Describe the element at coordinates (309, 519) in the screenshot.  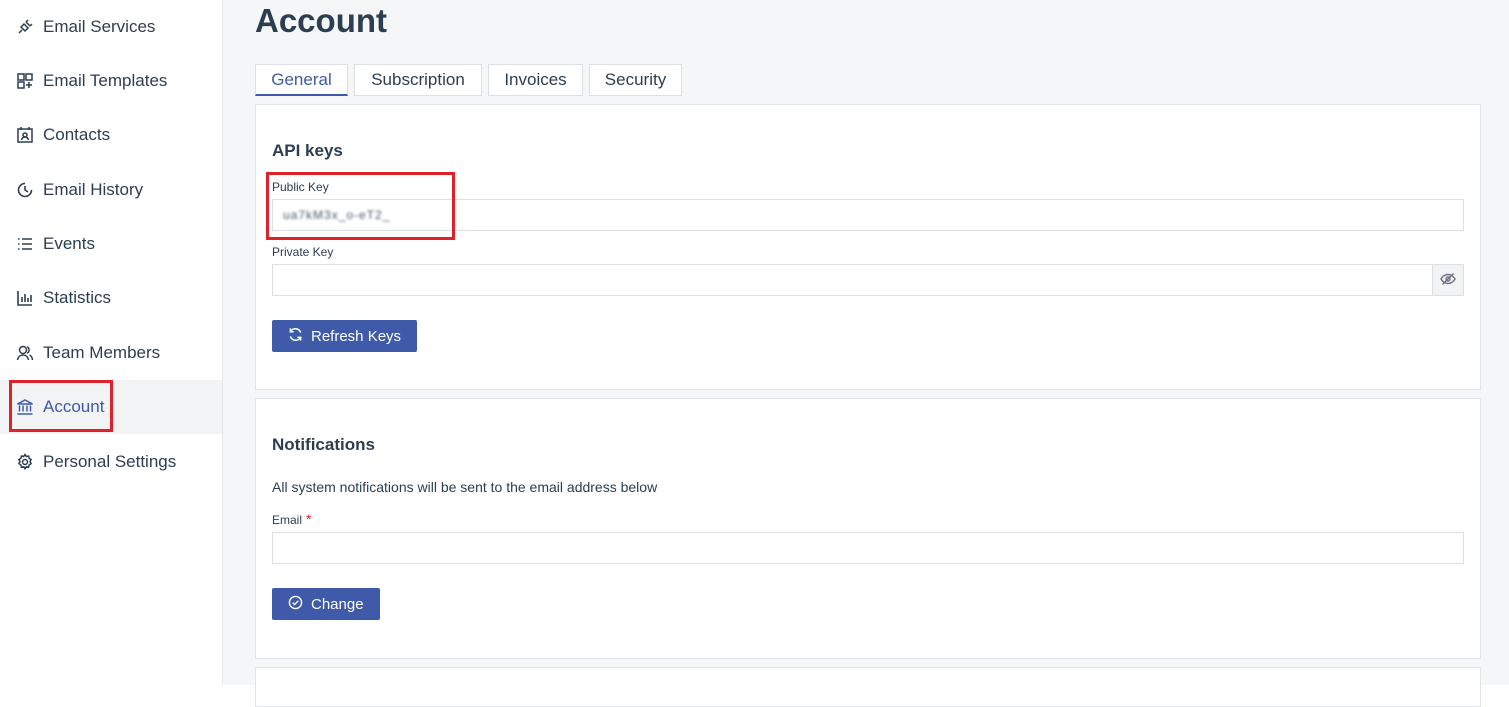
I see `required-mark: *` at that location.